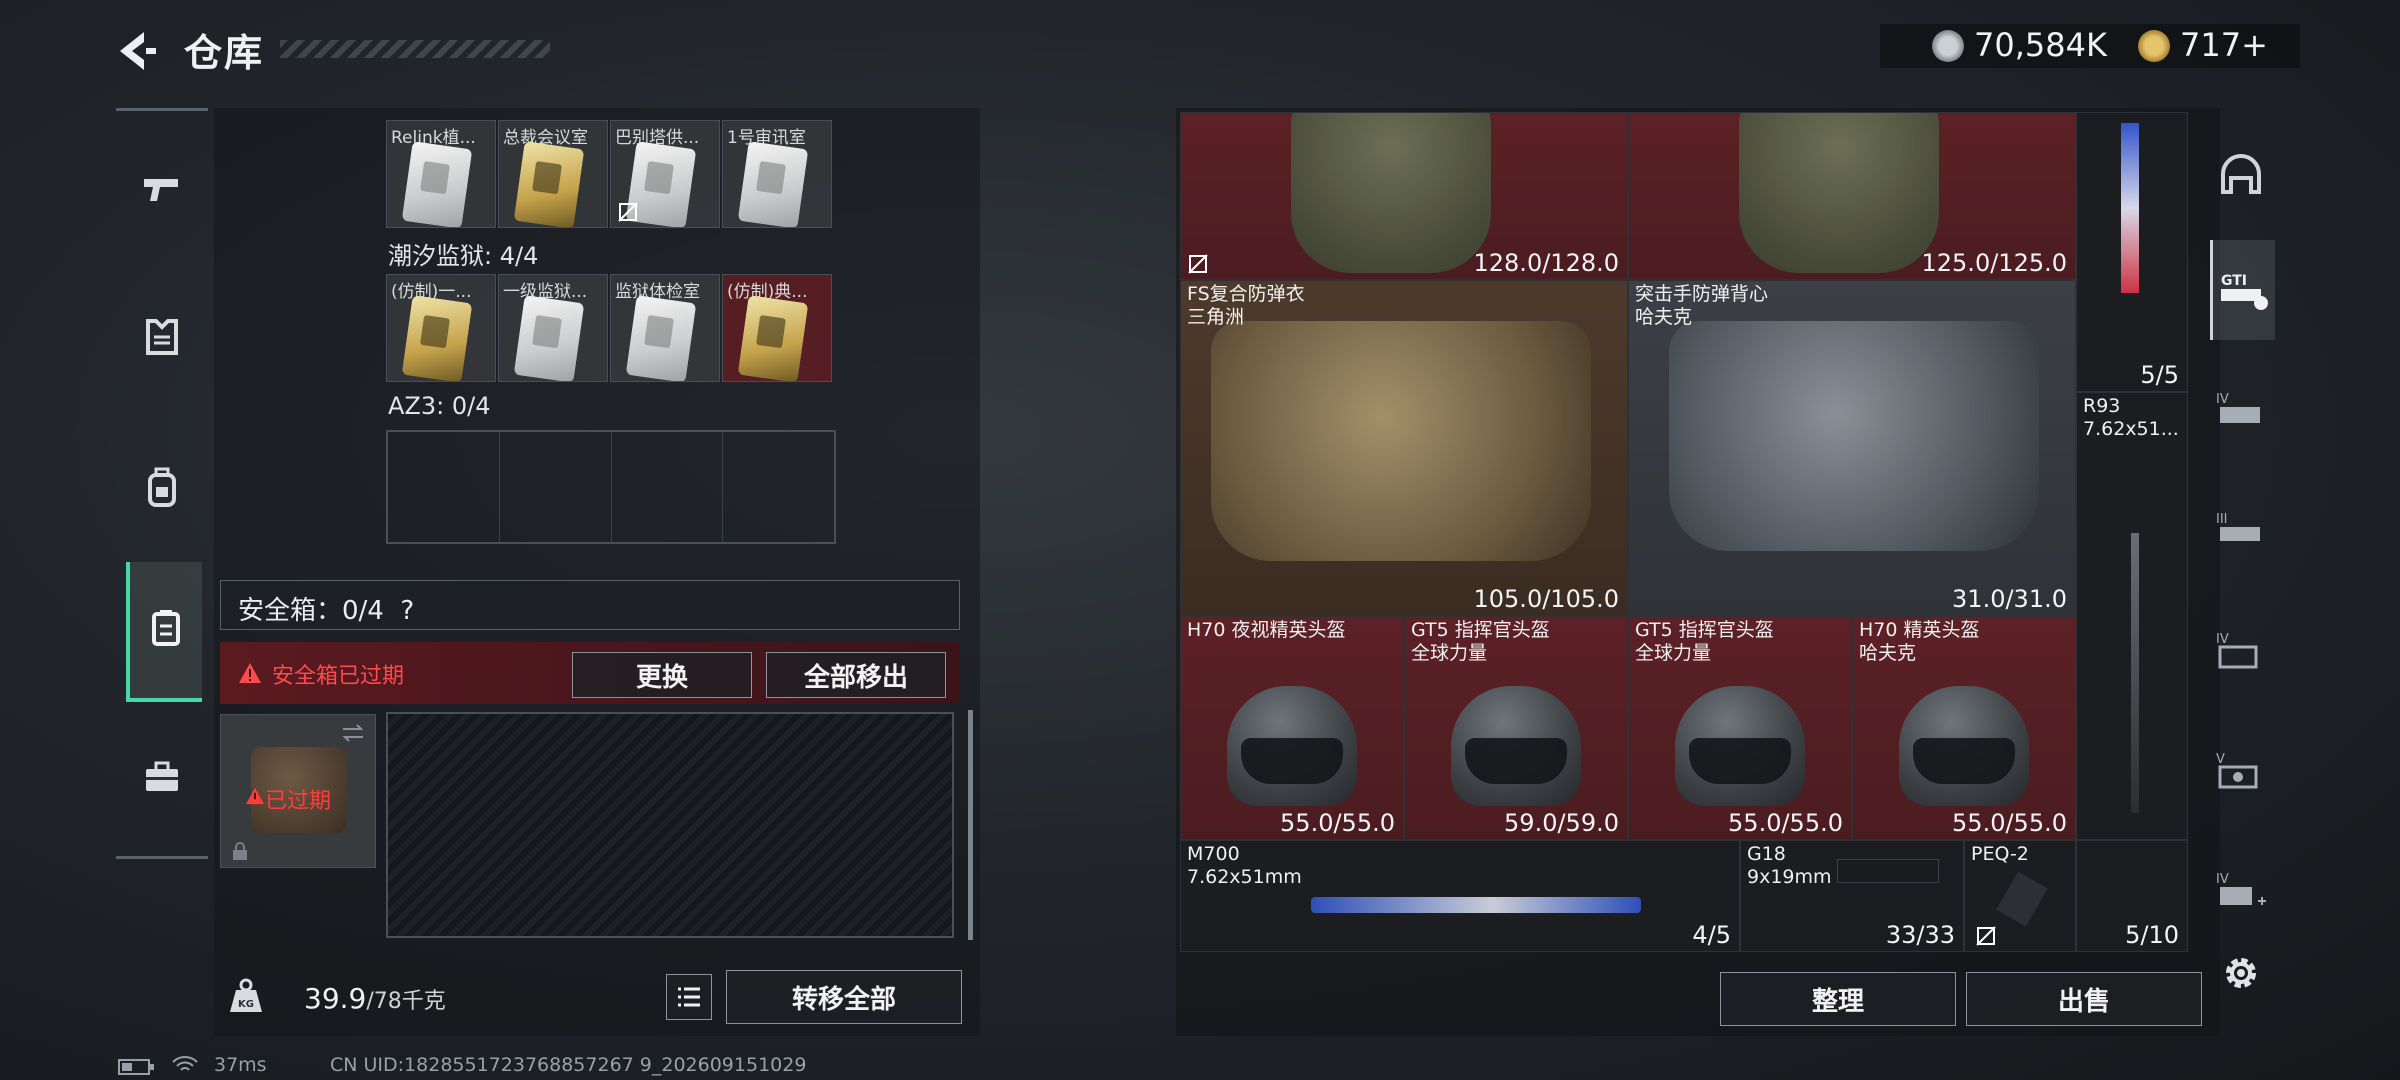 Image resolution: width=2400 pixels, height=1080 pixels. What do you see at coordinates (2132, 896) in the screenshot?
I see `inventory-item-sniper: 5/10` at bounding box center [2132, 896].